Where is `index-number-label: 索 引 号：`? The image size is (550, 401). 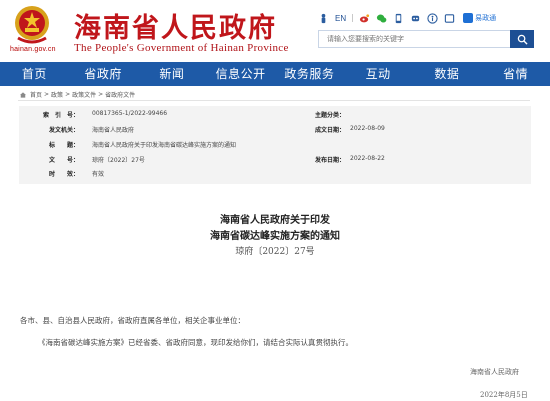
index-number-label: 索 引 号： is located at coordinates (60, 115).